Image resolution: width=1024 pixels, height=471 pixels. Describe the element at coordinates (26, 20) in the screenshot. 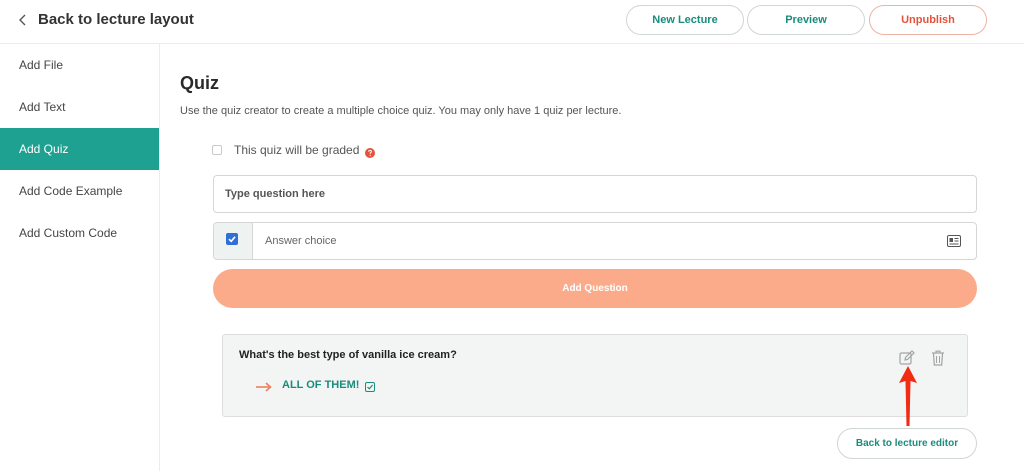

I see `chevron-left-icon` at that location.